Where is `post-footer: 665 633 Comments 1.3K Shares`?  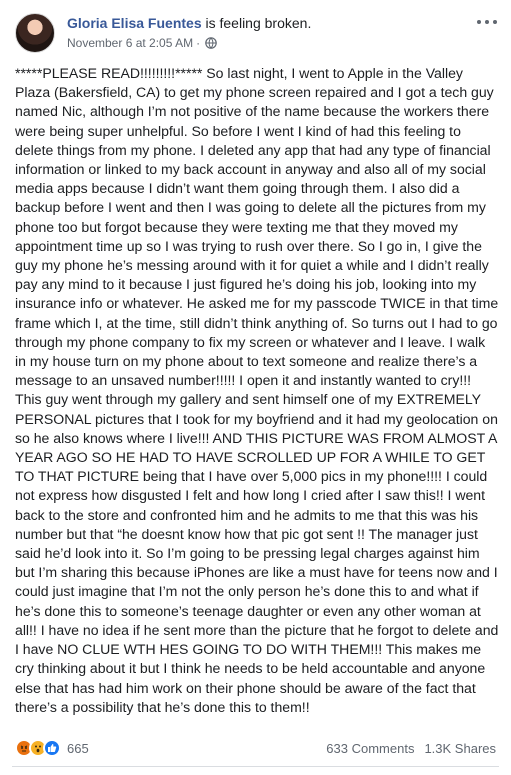 post-footer: 665 633 Comments 1.3K Shares is located at coordinates (255, 748).